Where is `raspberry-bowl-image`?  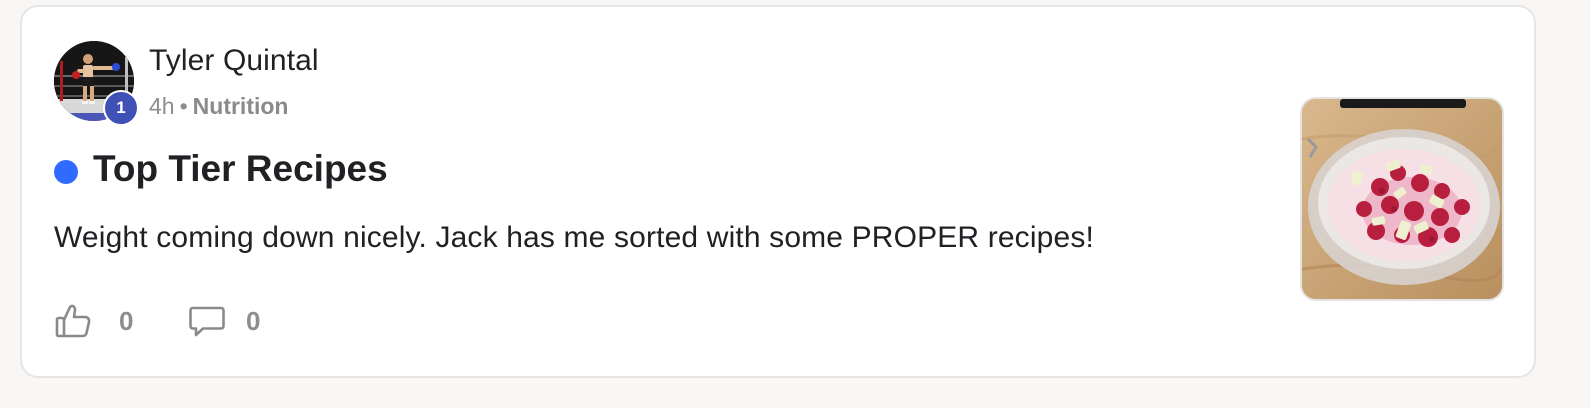
raspberry-bowl-image is located at coordinates (1402, 199).